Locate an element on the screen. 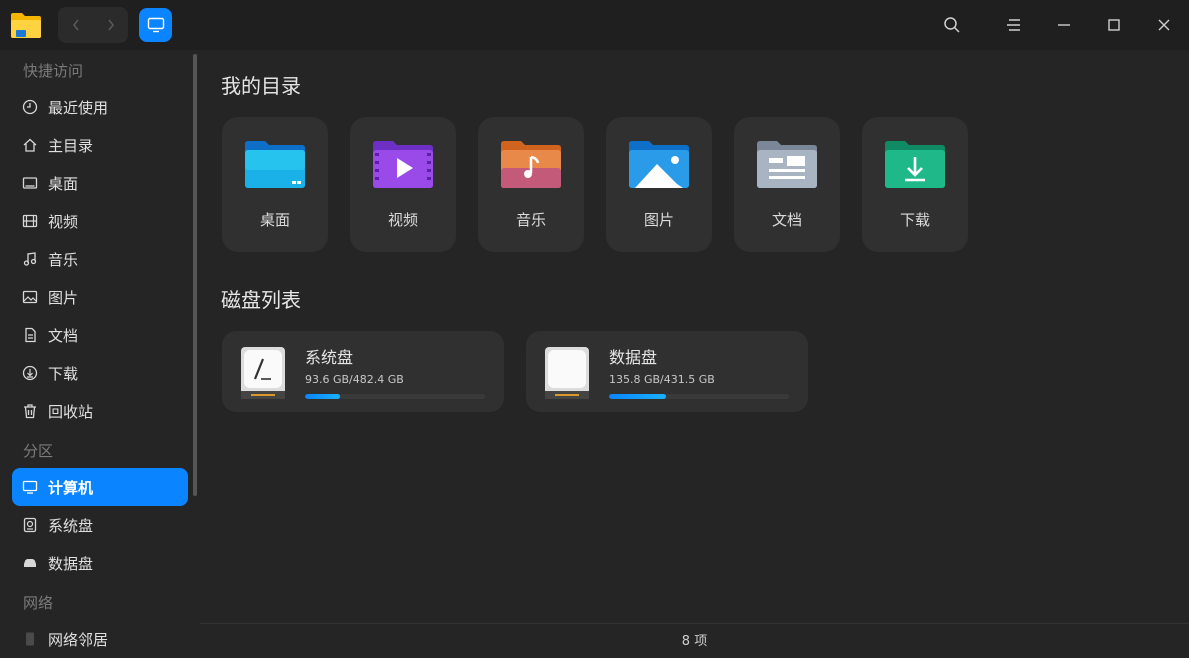  dir-tile-documents: 文档 is located at coordinates (787, 184).